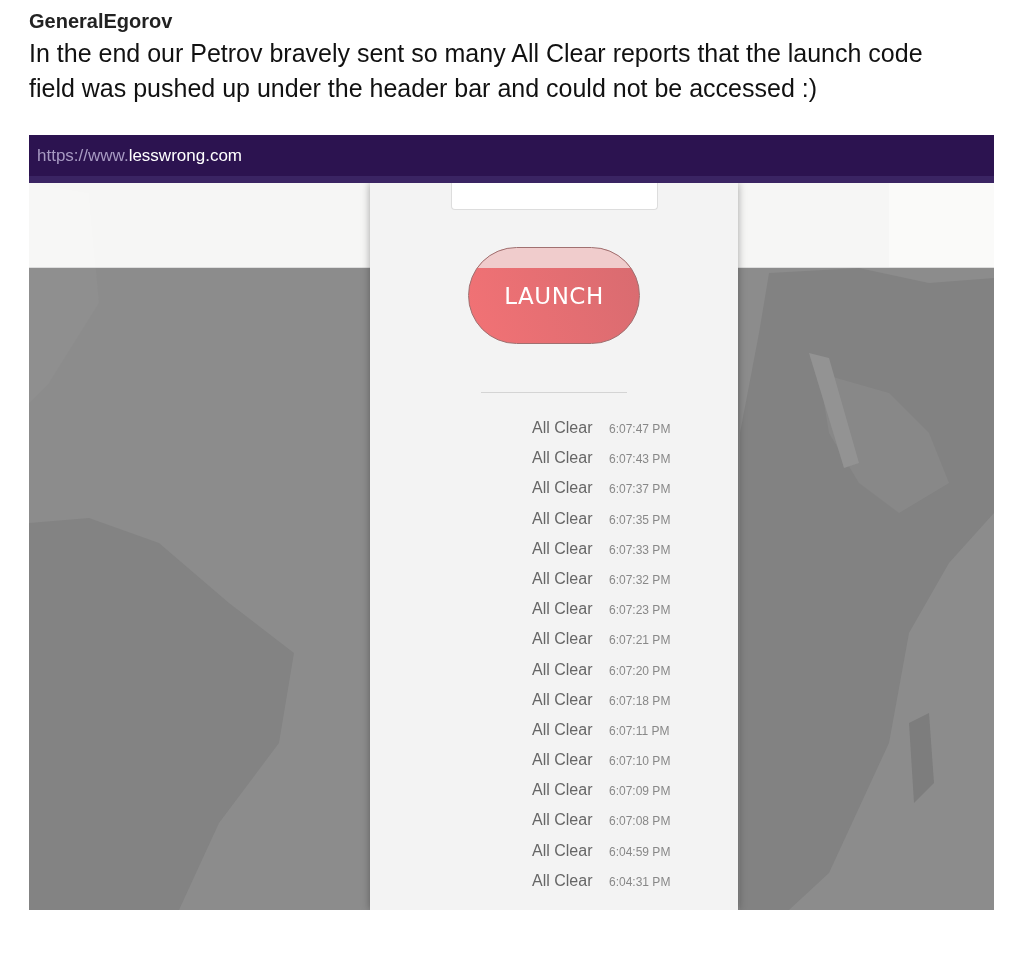 The height and width of the screenshot is (968, 1014). Describe the element at coordinates (640, 821) in the screenshot. I see `report-time: 6:07:08 PM` at that location.